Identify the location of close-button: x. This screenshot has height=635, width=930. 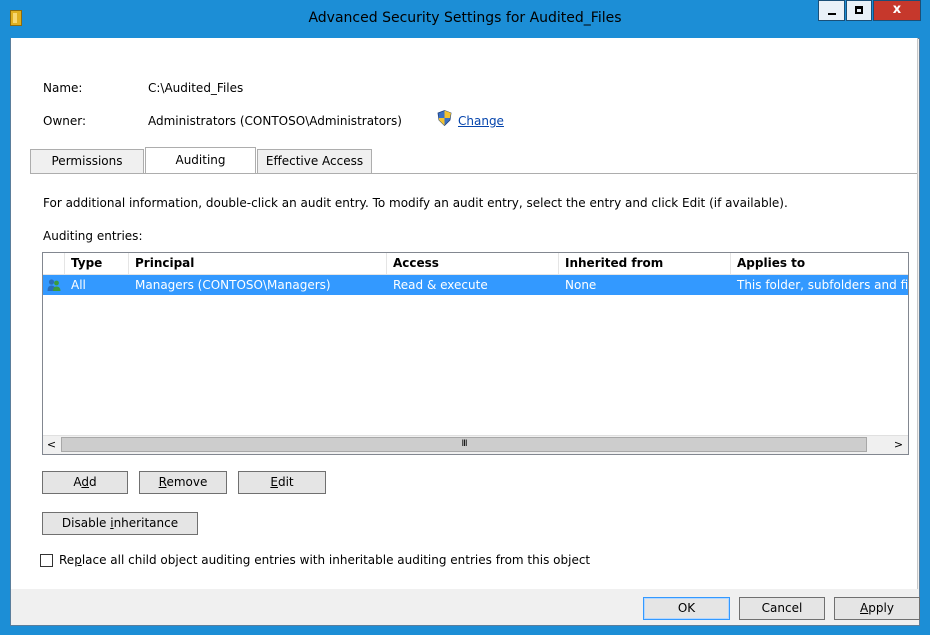
(897, 10).